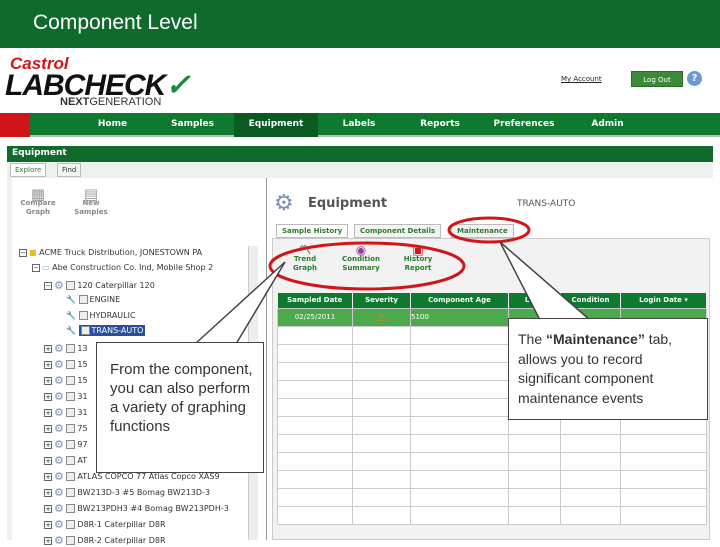 Image resolution: width=720 pixels, height=547 pixels. Describe the element at coordinates (595, 339) in the screenshot. I see `text-bold: “Maintenance”` at that location.